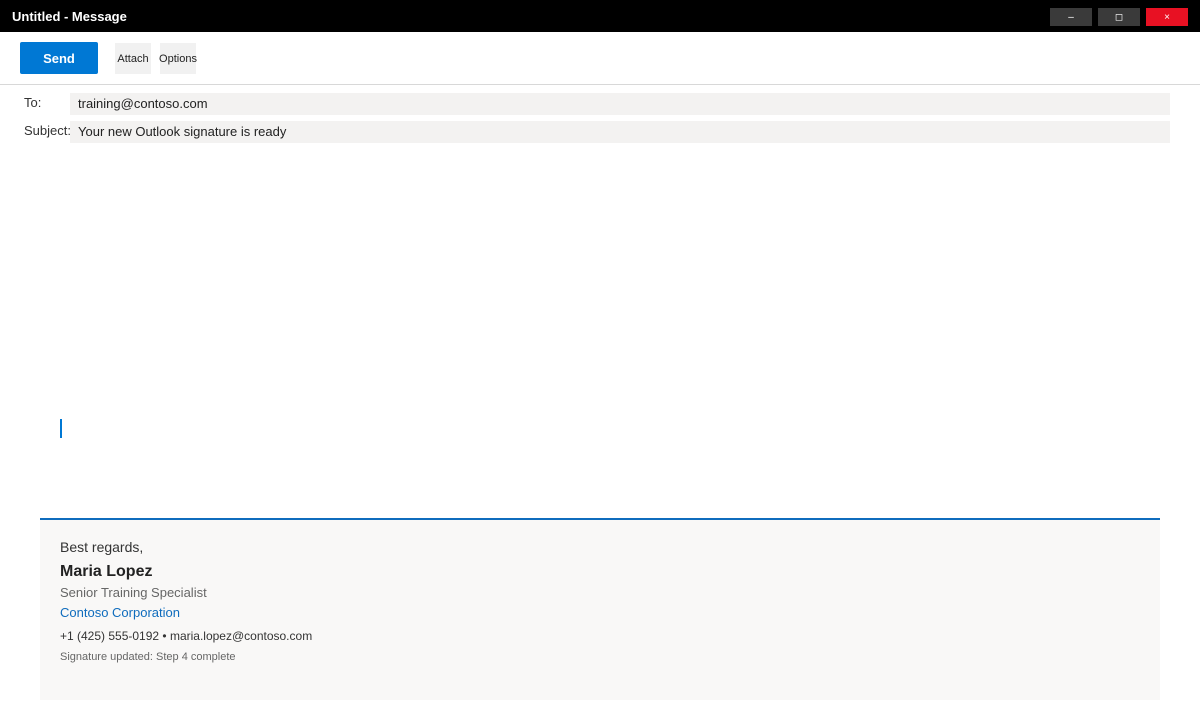 Image resolution: width=1200 pixels, height=720 pixels. I want to click on close-button: ×, so click(1167, 17).